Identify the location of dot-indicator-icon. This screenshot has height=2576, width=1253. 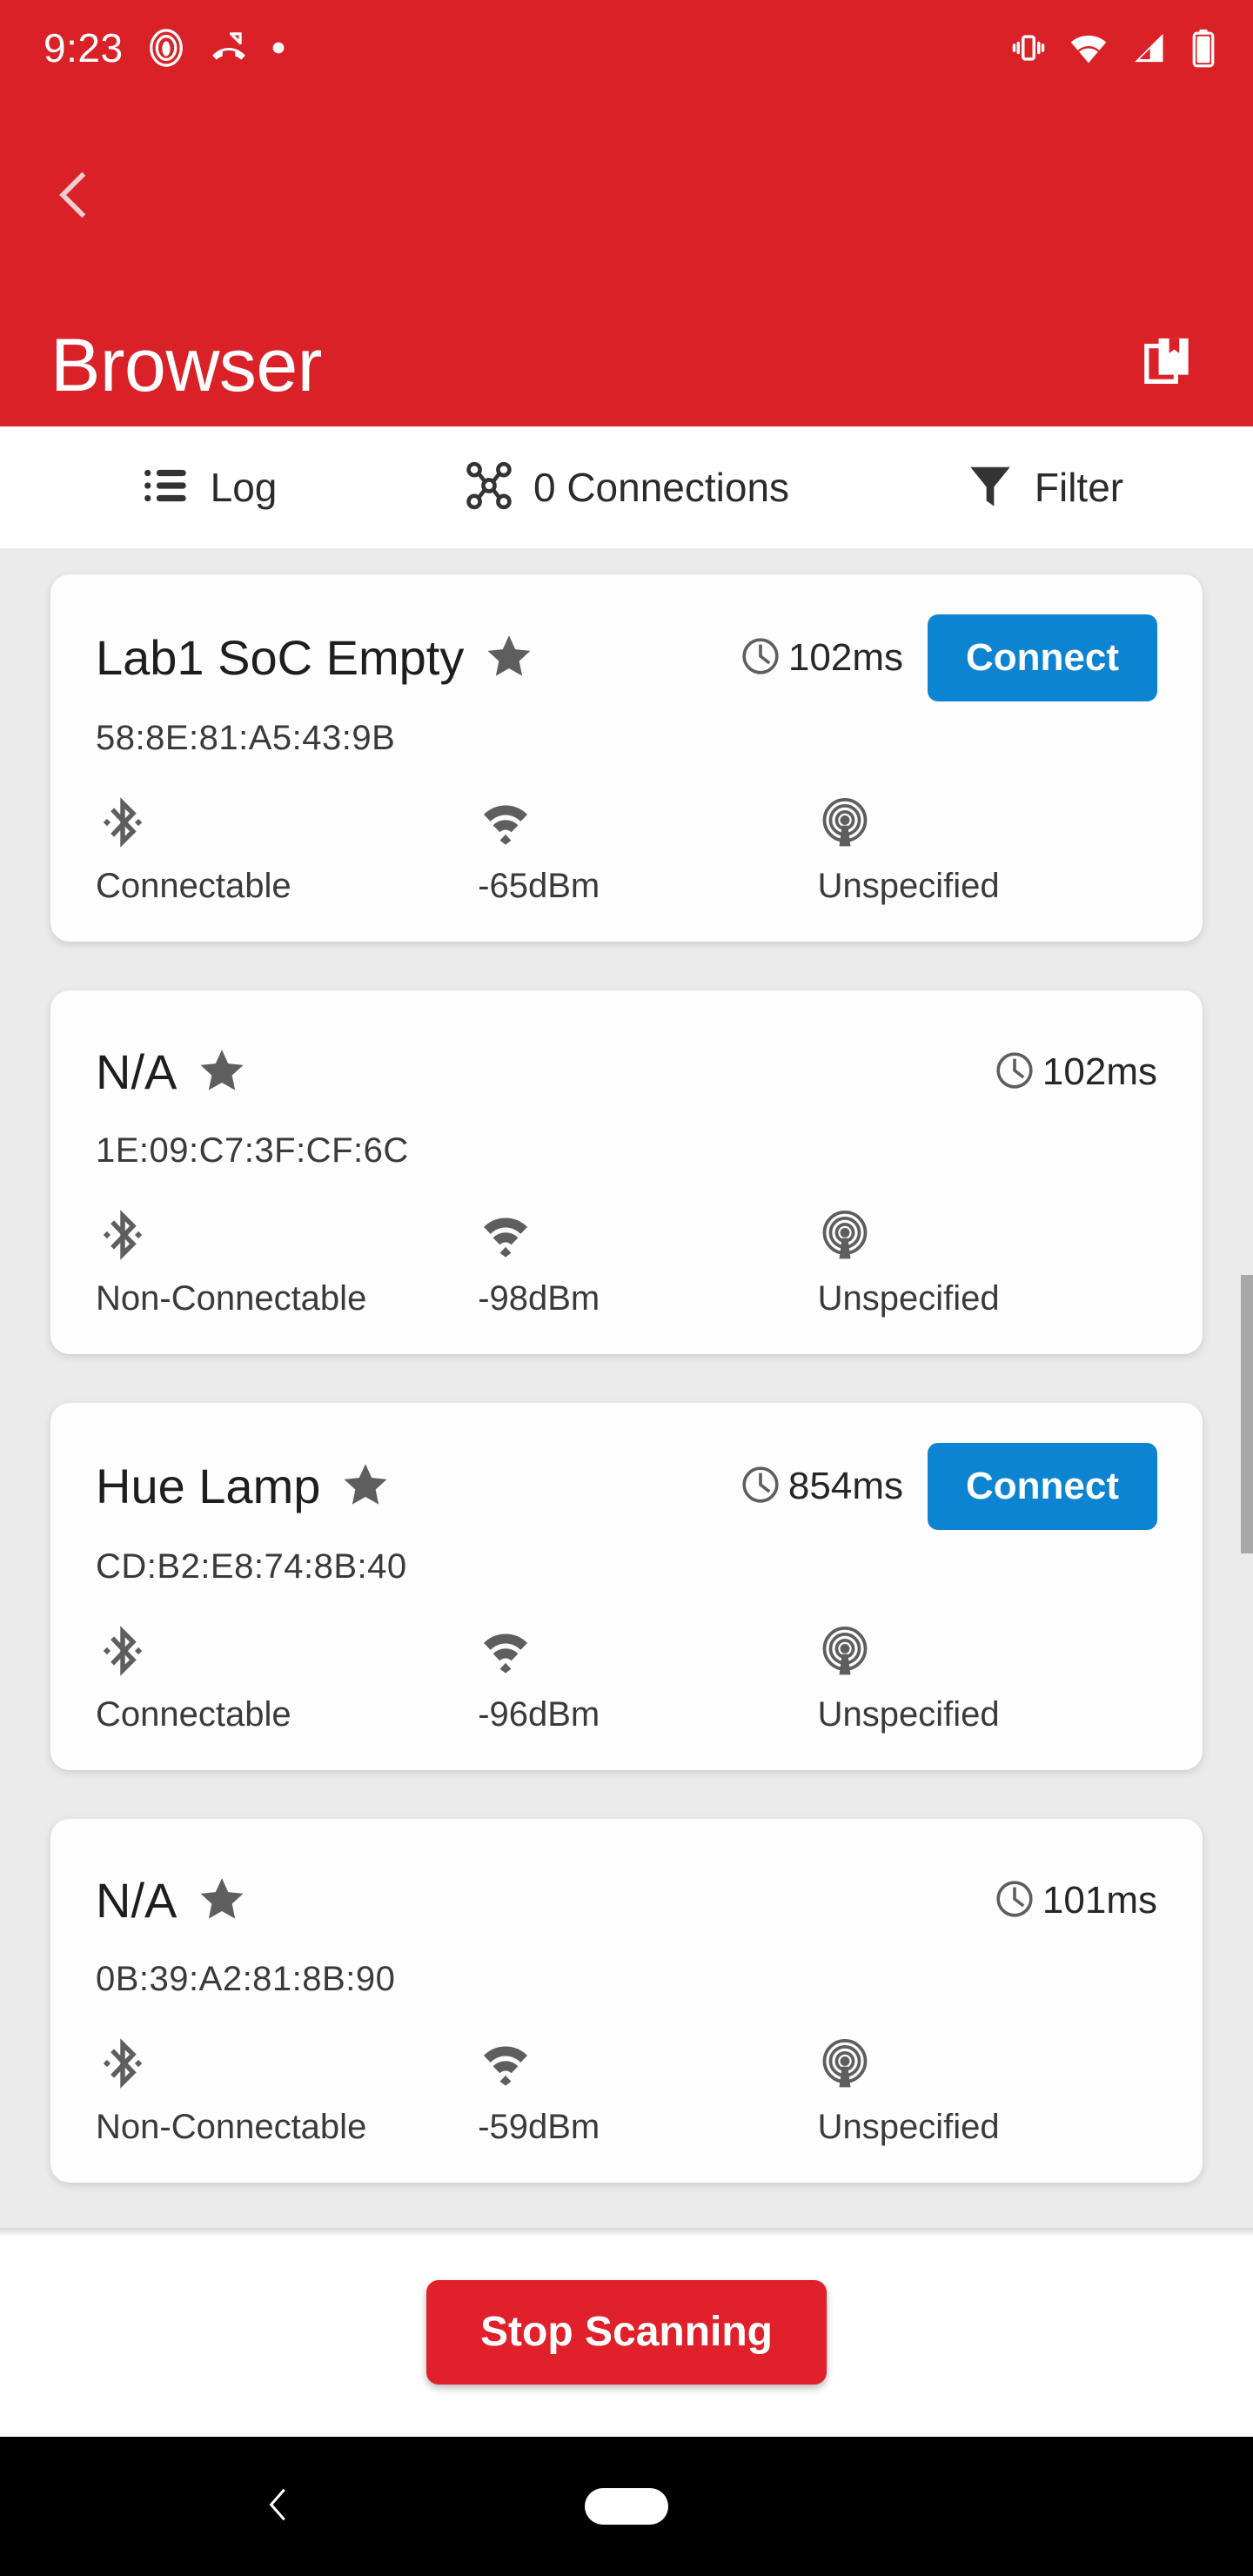
(278, 48).